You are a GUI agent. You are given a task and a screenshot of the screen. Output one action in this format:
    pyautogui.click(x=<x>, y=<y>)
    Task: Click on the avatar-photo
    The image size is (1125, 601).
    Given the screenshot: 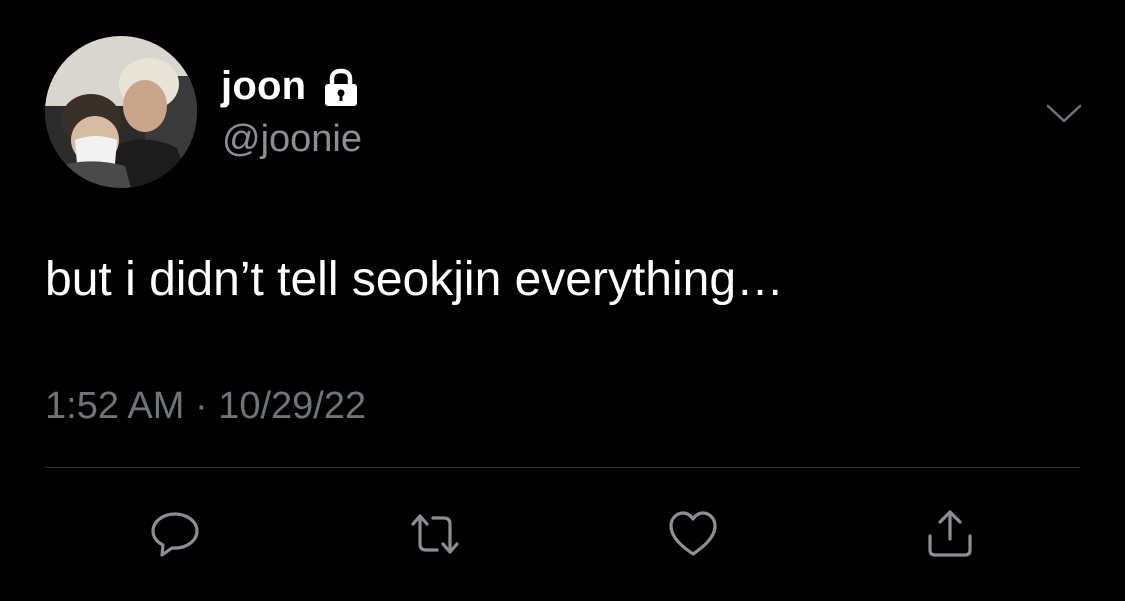 What is the action you would take?
    pyautogui.click(x=121, y=112)
    